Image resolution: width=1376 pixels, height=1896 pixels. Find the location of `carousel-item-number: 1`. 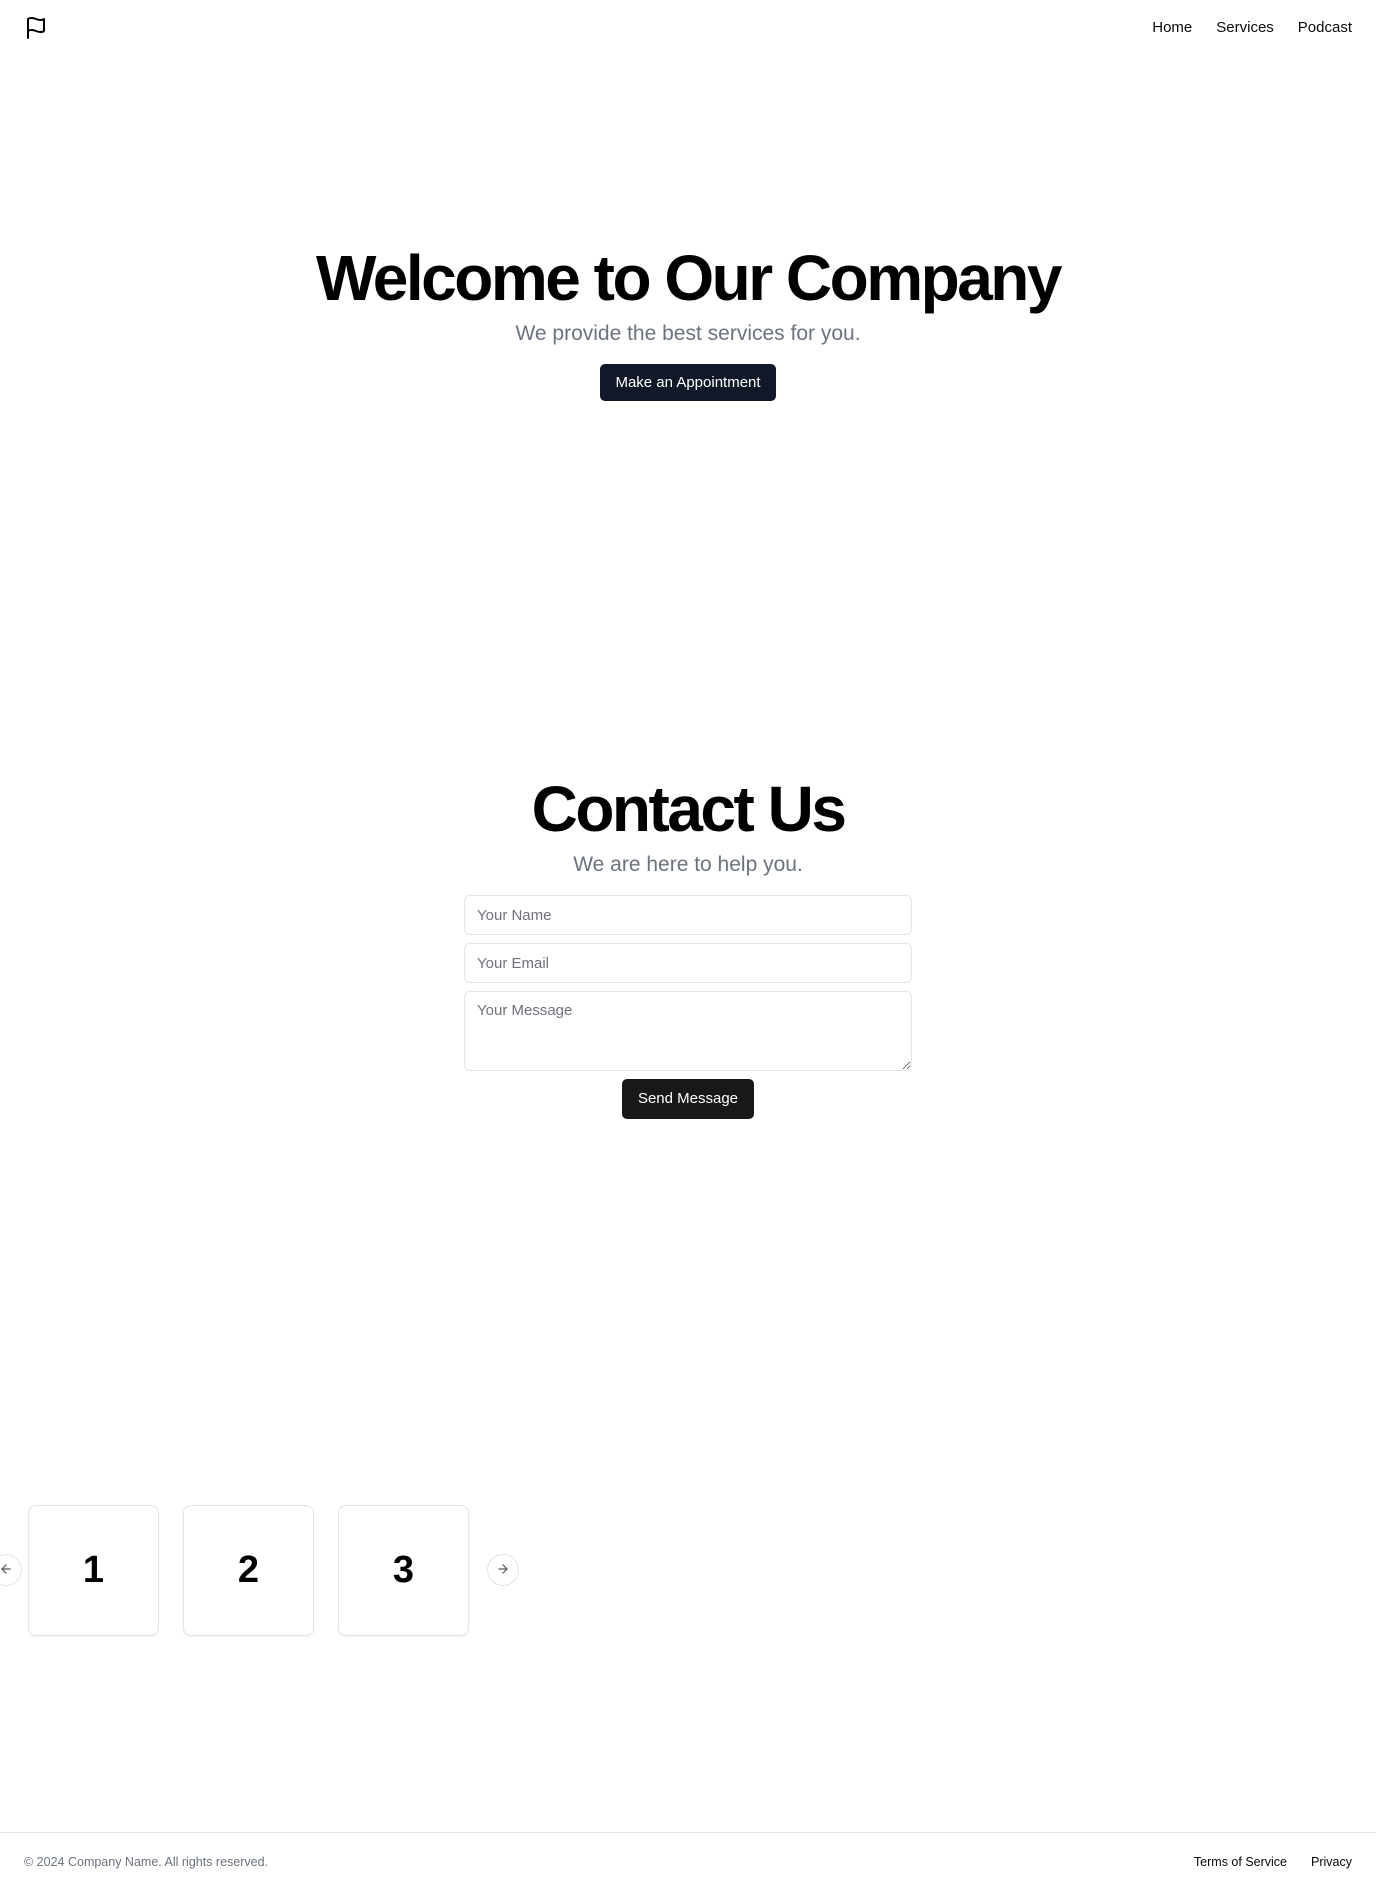

carousel-item-number: 1 is located at coordinates (93, 1570).